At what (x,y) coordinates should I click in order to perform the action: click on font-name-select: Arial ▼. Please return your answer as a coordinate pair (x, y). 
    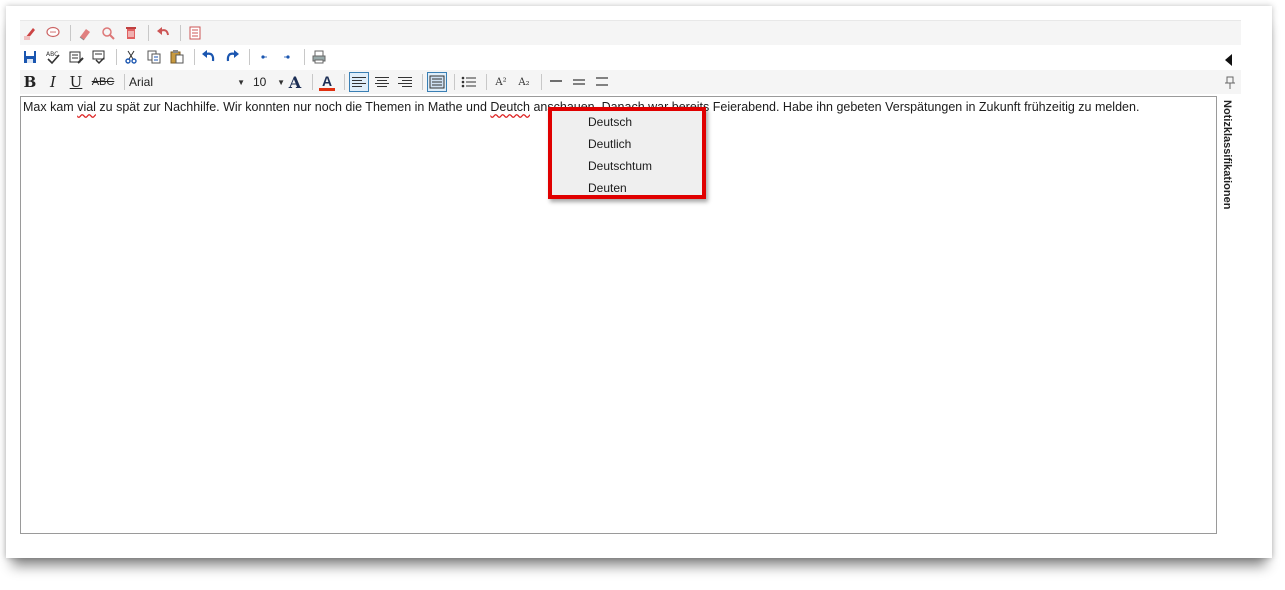
    Looking at the image, I should click on (187, 82).